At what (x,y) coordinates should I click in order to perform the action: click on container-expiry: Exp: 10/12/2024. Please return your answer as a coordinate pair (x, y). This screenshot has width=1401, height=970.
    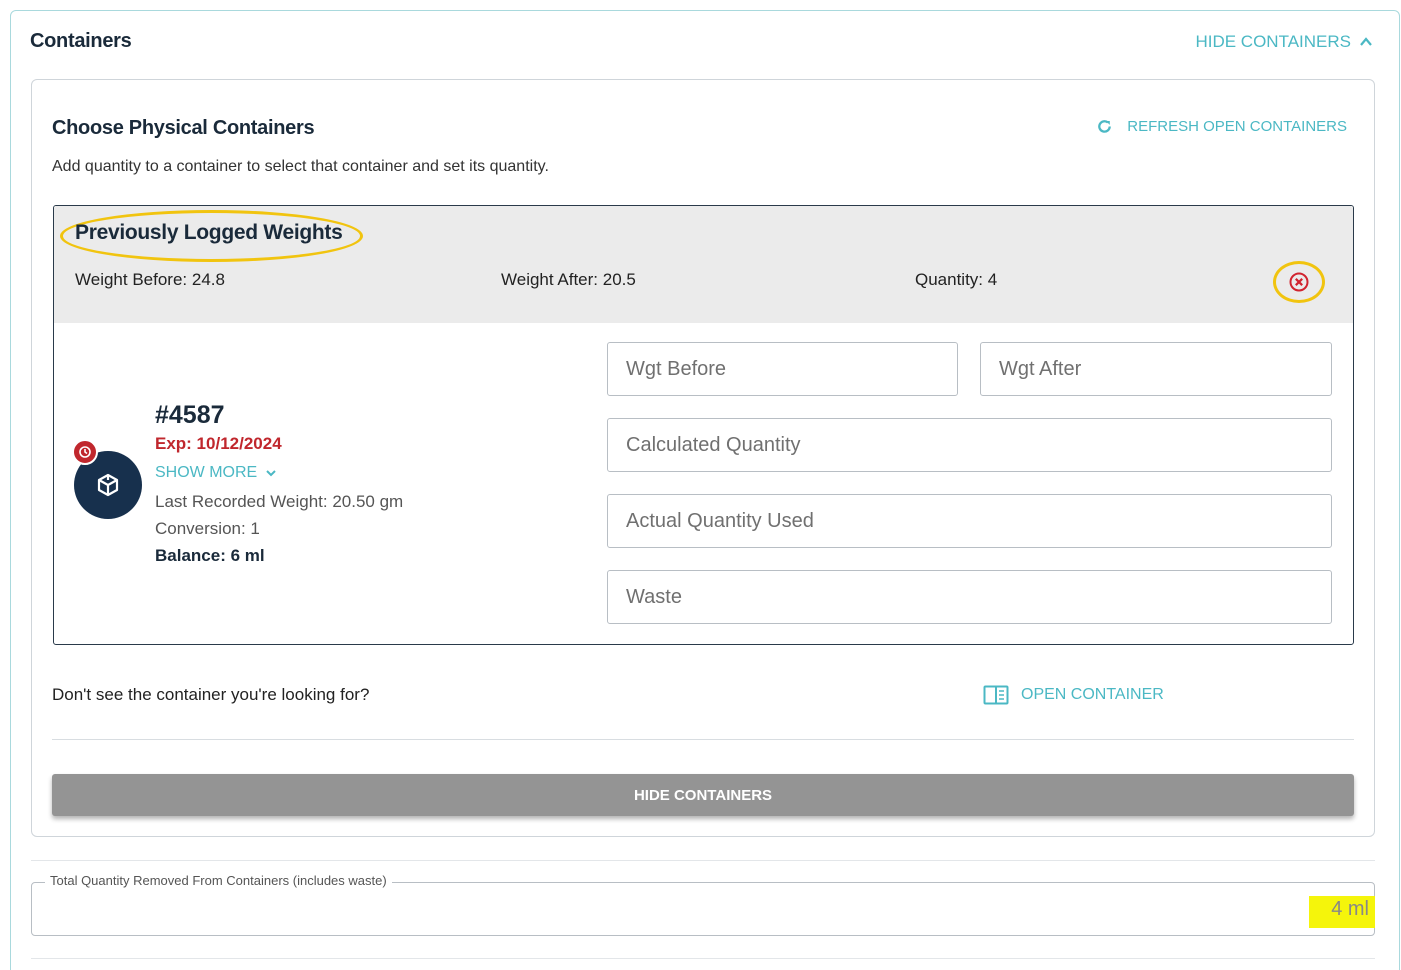
    Looking at the image, I should click on (218, 443).